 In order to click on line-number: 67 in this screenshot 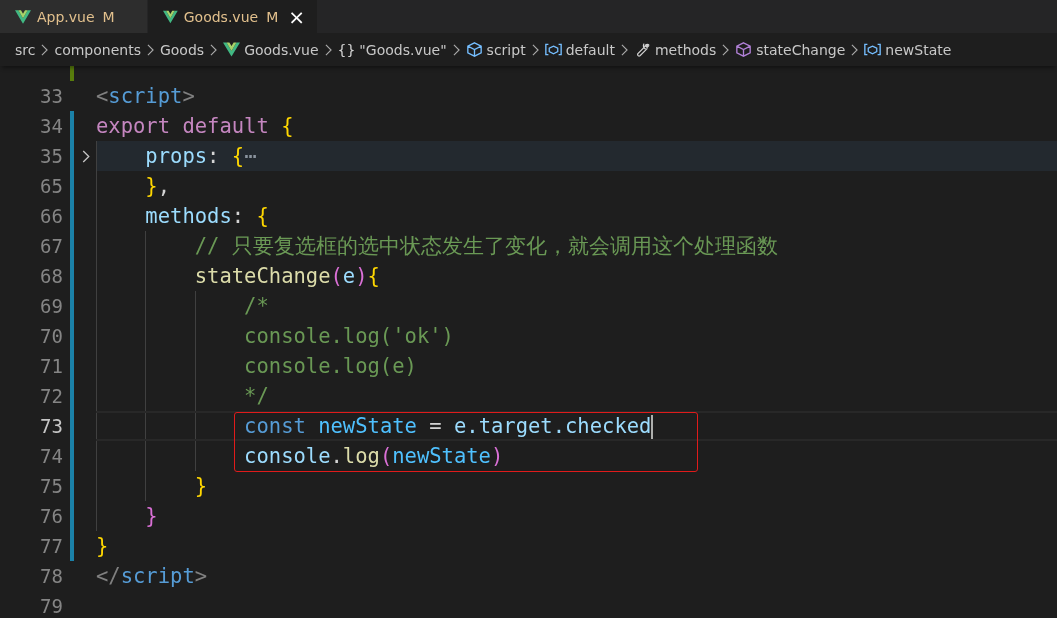, I will do `click(51, 246)`.